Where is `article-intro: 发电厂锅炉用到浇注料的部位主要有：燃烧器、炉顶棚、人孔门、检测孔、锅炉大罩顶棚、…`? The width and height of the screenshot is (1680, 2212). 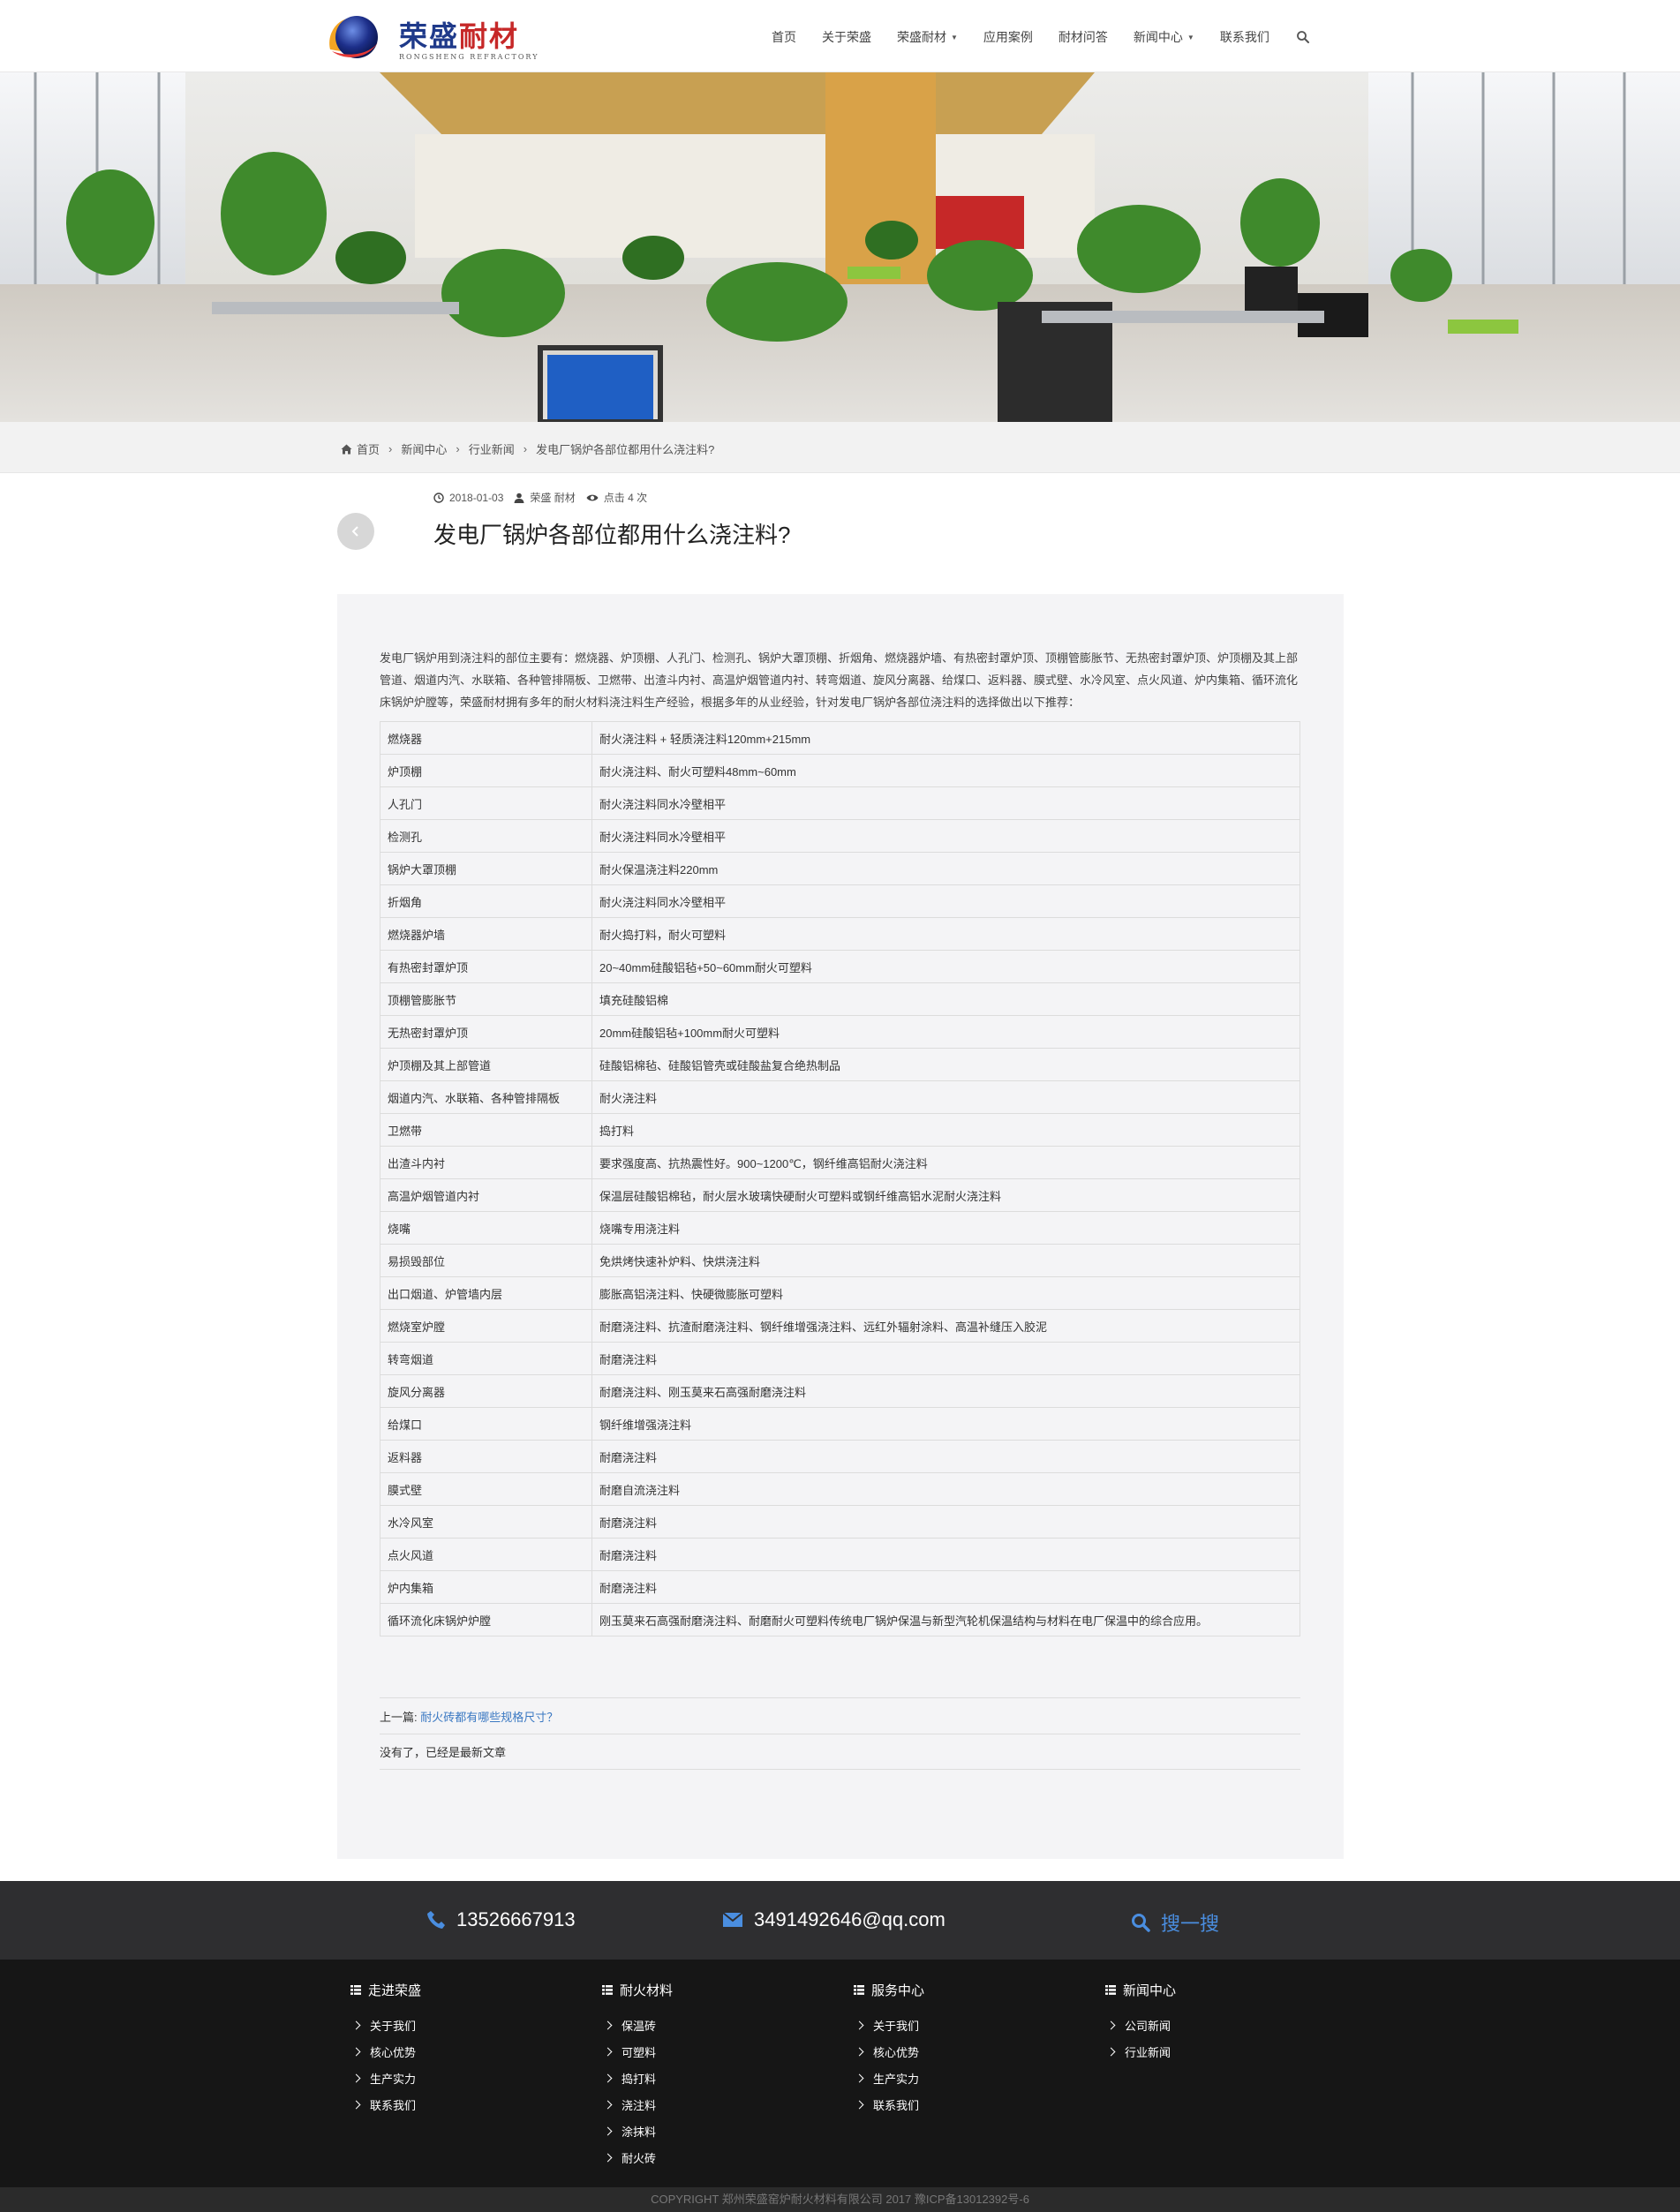
article-intro: 发电厂锅炉用到浇注料的部位主要有：燃烧器、炉顶棚、人孔门、检测孔、锅炉大罩顶棚、… is located at coordinates (839, 680).